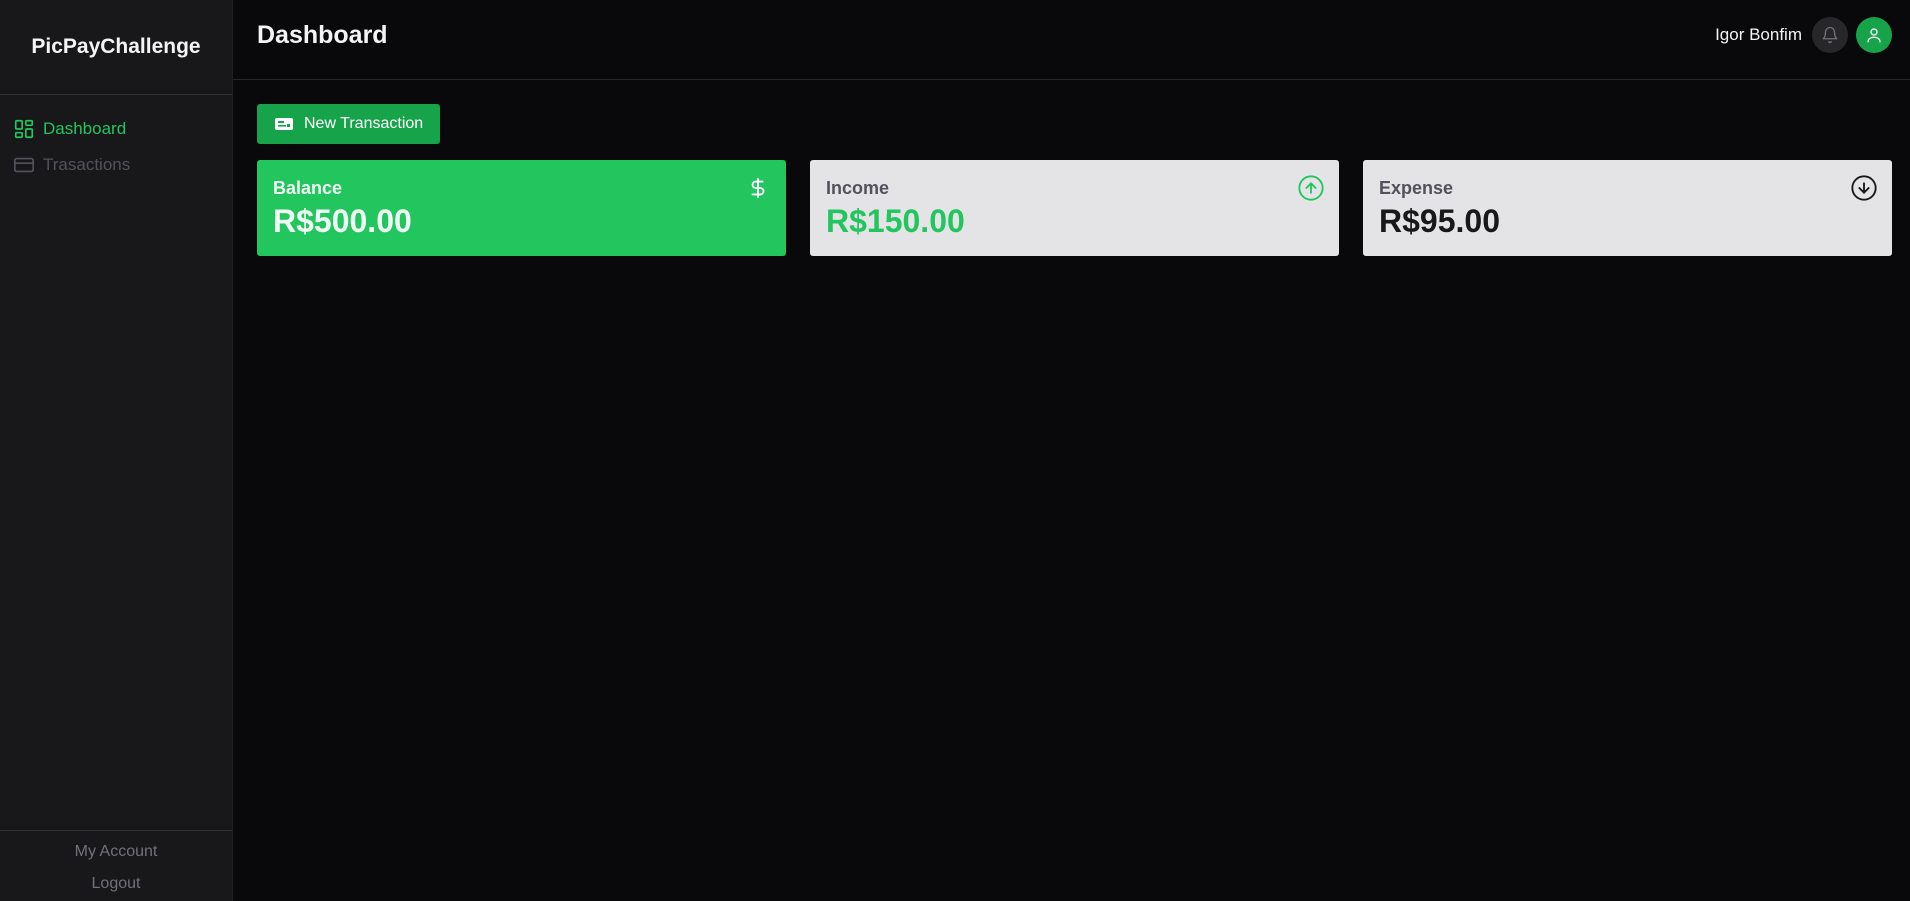 The width and height of the screenshot is (1910, 901). What do you see at coordinates (521, 208) in the screenshot?
I see `balance-card: Balance R$500.00` at bounding box center [521, 208].